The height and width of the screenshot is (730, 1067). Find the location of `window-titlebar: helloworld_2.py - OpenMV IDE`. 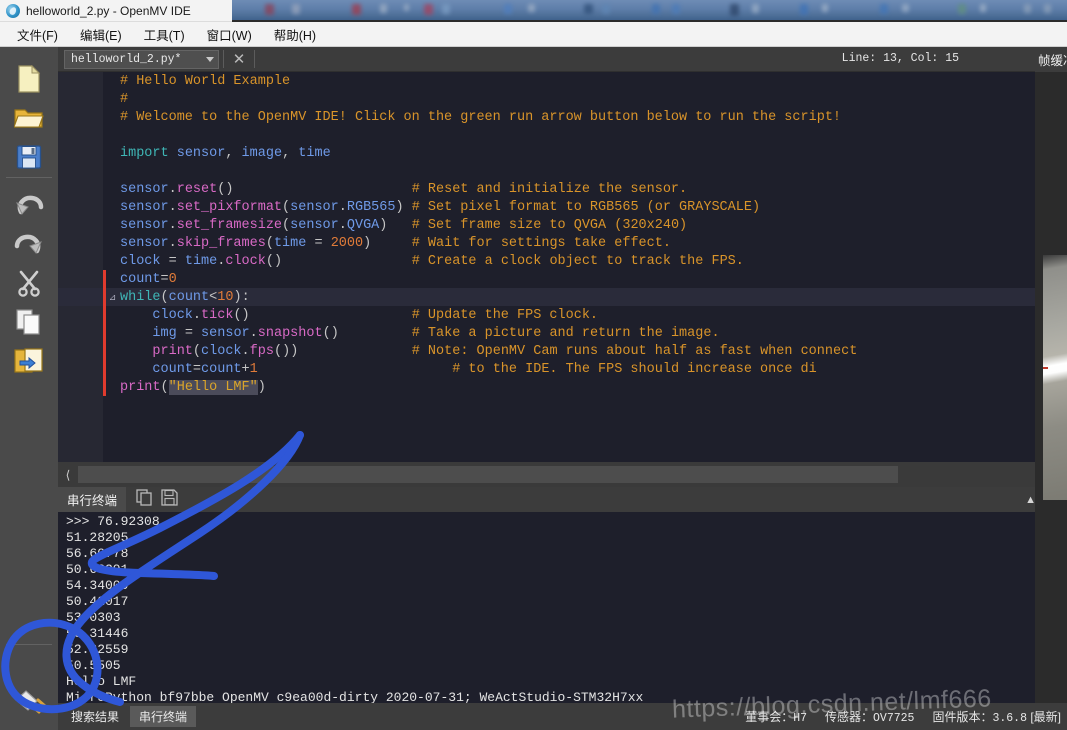

window-titlebar: helloworld_2.py - OpenMV IDE is located at coordinates (116, 11).